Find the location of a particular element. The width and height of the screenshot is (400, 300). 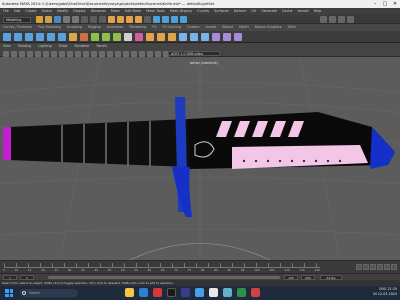

taskbar-search-box: Search is located at coordinates (49, 293).